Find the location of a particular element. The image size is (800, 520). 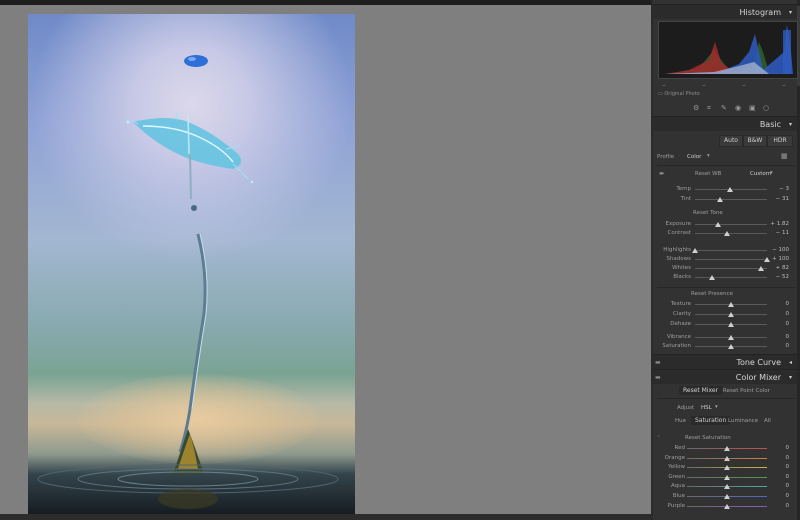

crop-icon: ⌗ is located at coordinates (709, 108).